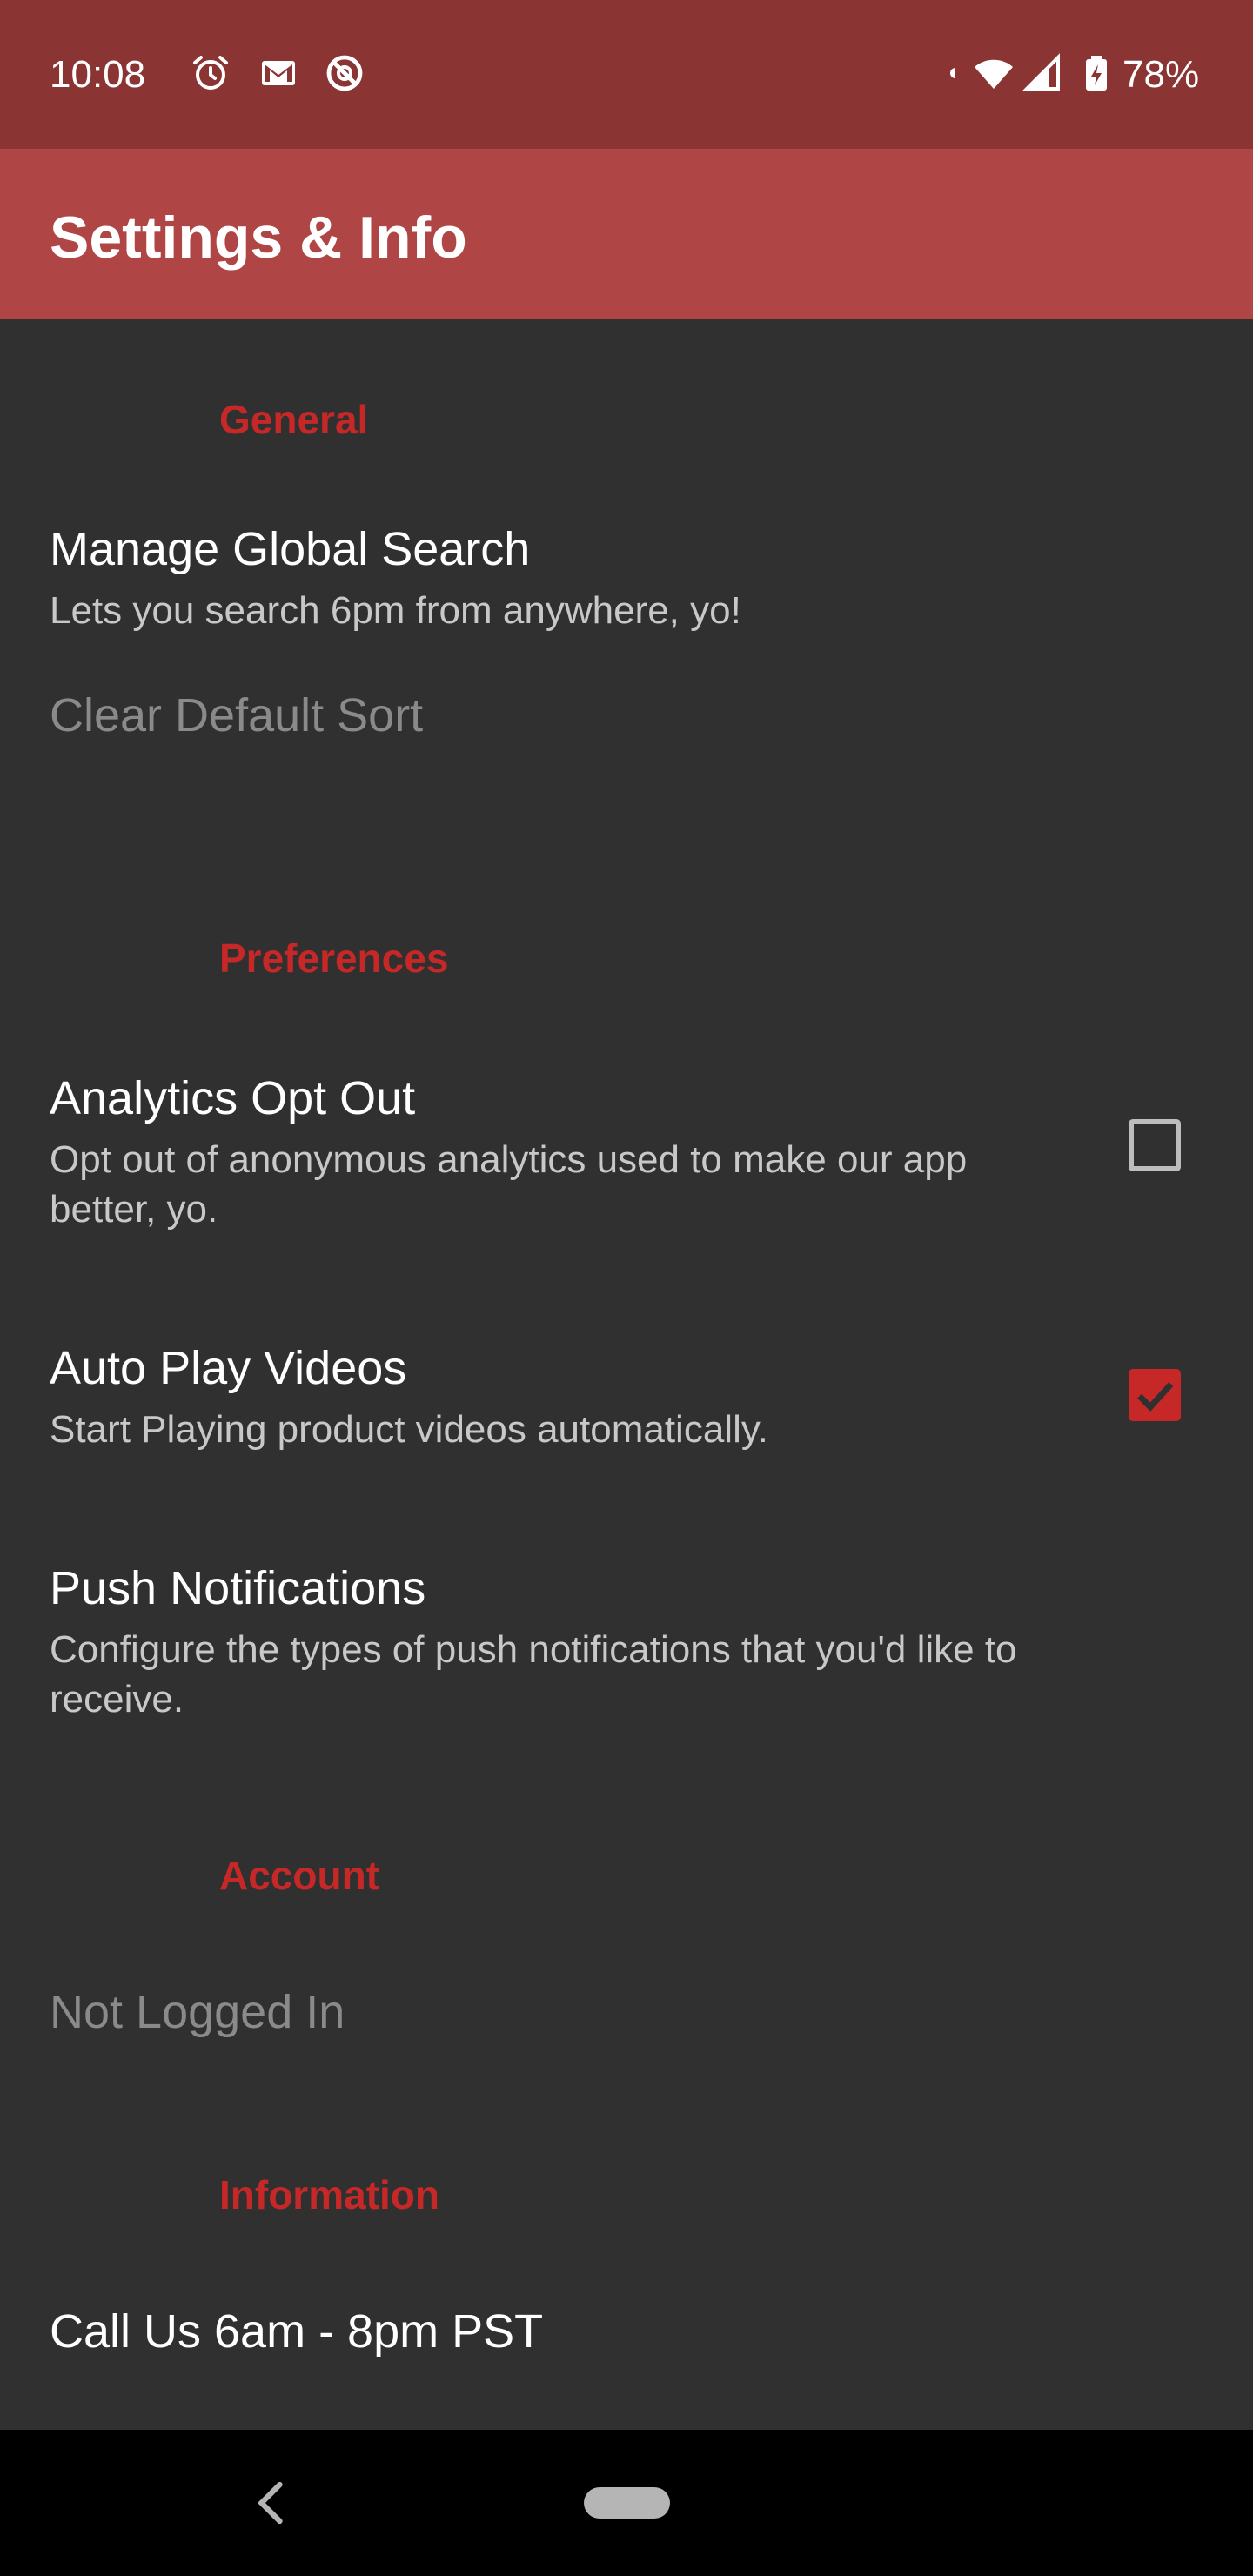 The width and height of the screenshot is (1253, 2576). Describe the element at coordinates (197, 2012) in the screenshot. I see `not-logged-in-title: Not Logged In` at that location.